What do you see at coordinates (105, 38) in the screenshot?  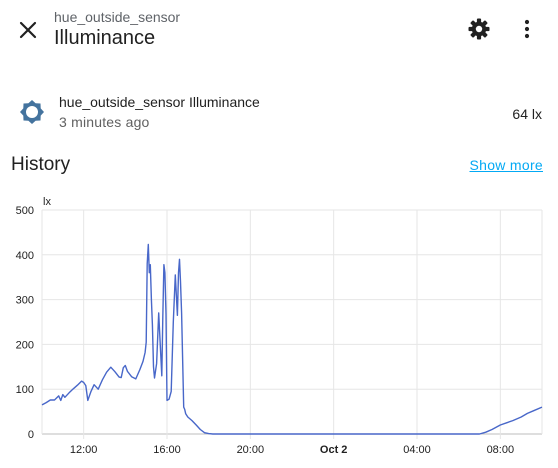 I see `dialog-title: Illuminance` at bounding box center [105, 38].